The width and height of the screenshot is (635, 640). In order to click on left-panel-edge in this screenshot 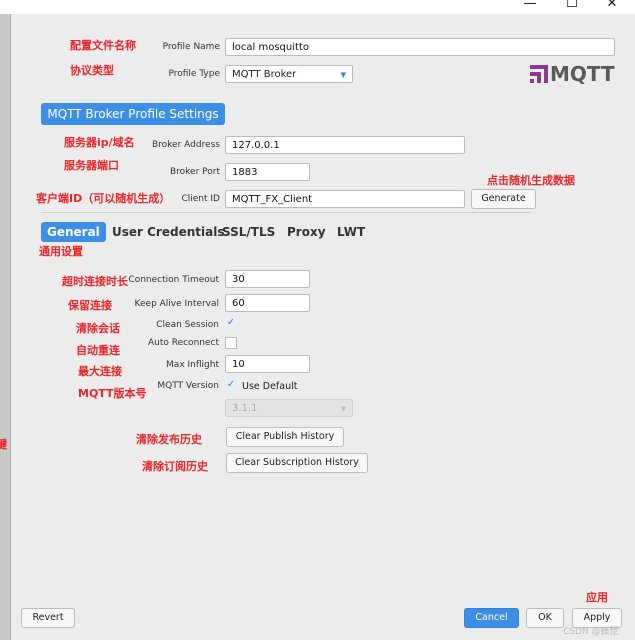, I will do `click(5, 327)`.